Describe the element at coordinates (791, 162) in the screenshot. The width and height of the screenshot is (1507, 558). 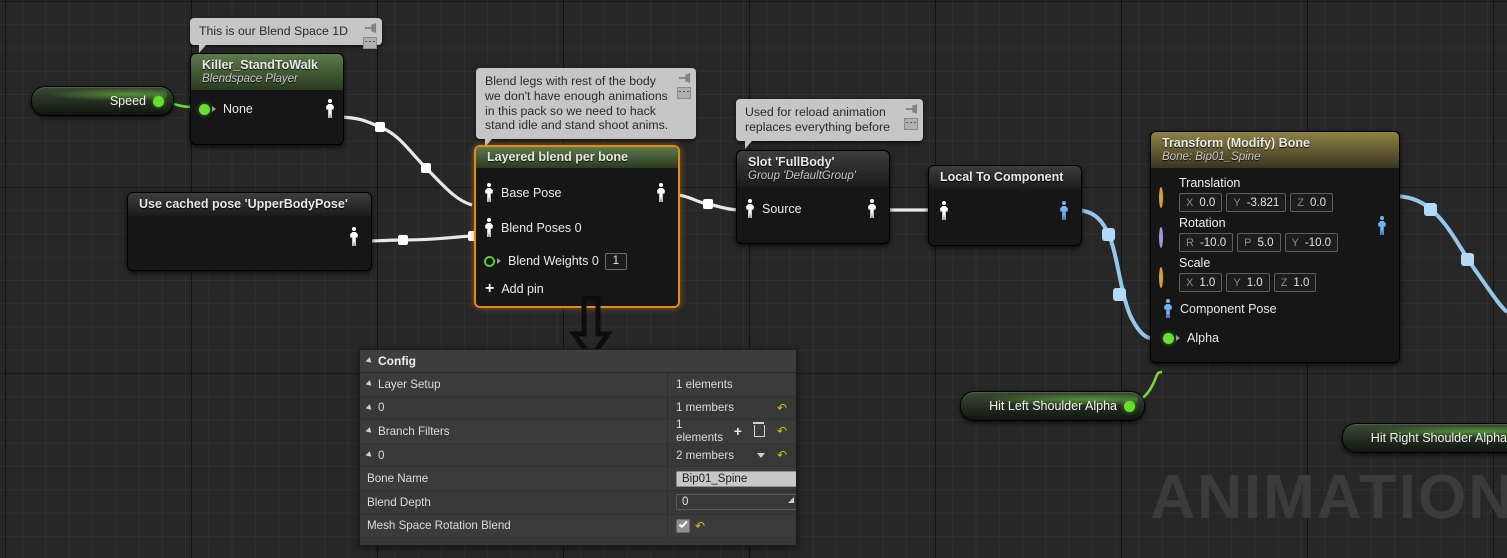
I see `node-title: Slot 'FullBody'` at that location.